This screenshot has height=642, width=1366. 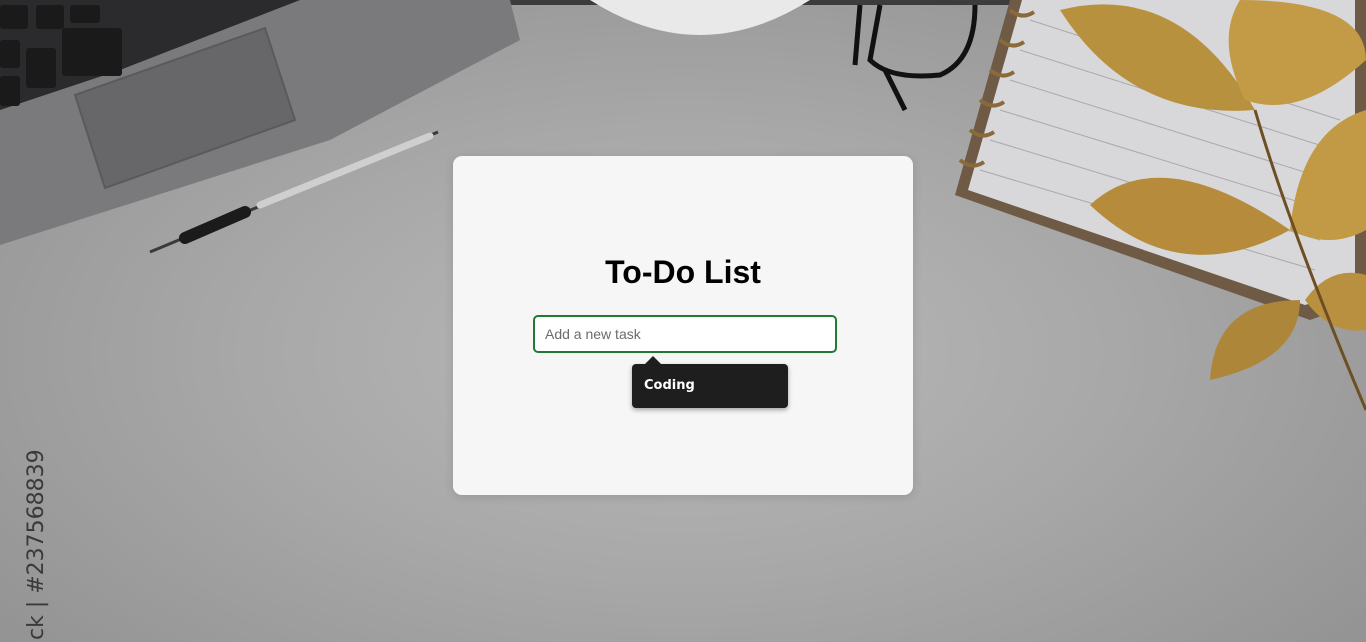 What do you see at coordinates (653, 360) in the screenshot?
I see `suggestion-pointer` at bounding box center [653, 360].